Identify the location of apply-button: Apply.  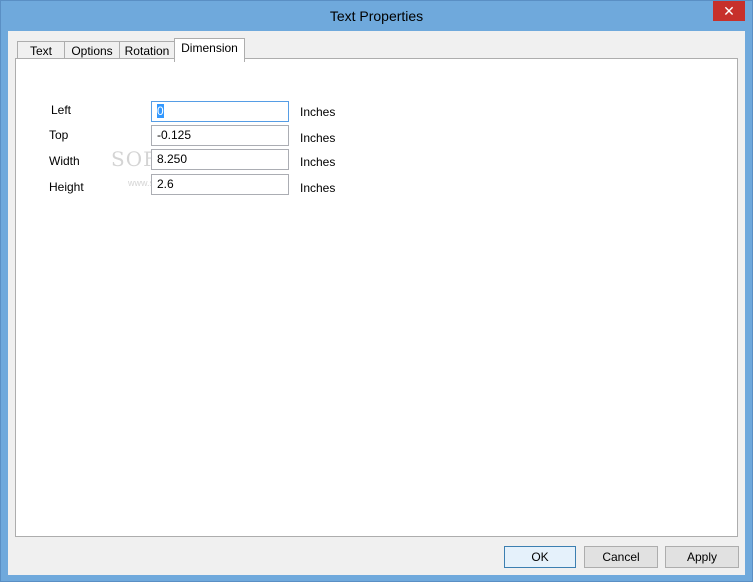
(702, 557).